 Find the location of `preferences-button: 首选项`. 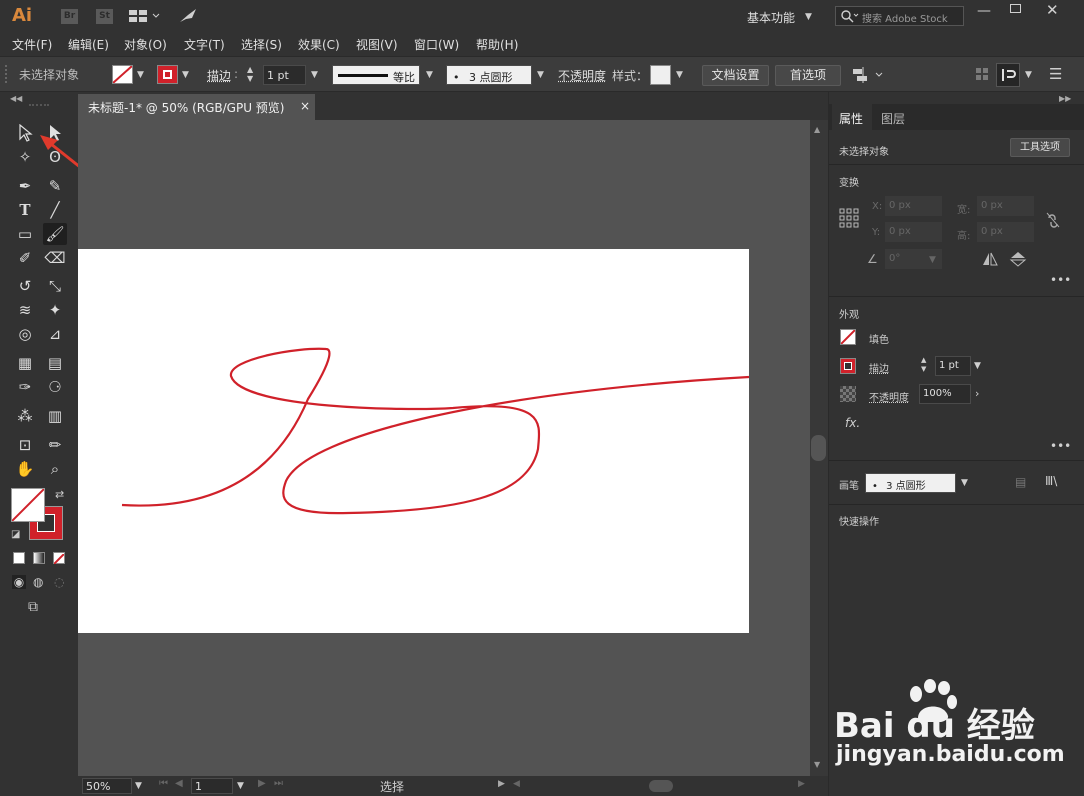

preferences-button: 首选项 is located at coordinates (808, 75).